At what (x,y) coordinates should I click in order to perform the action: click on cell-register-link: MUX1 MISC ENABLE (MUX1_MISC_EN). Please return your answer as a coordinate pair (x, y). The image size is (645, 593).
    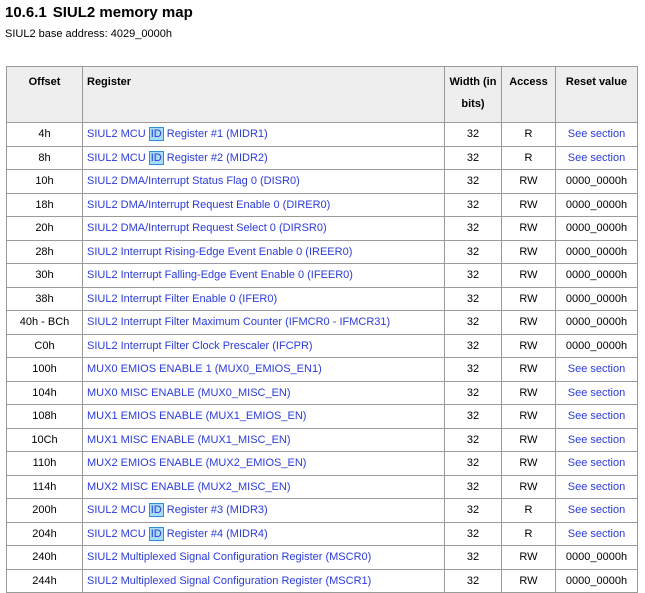
    Looking at the image, I should click on (263, 439).